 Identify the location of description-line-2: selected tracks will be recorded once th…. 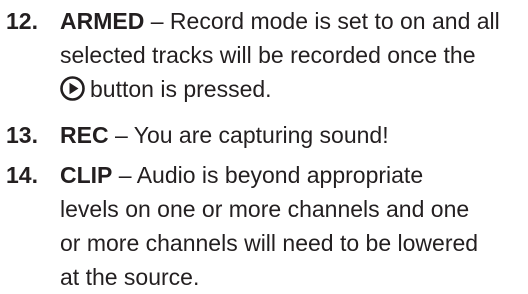
(268, 55).